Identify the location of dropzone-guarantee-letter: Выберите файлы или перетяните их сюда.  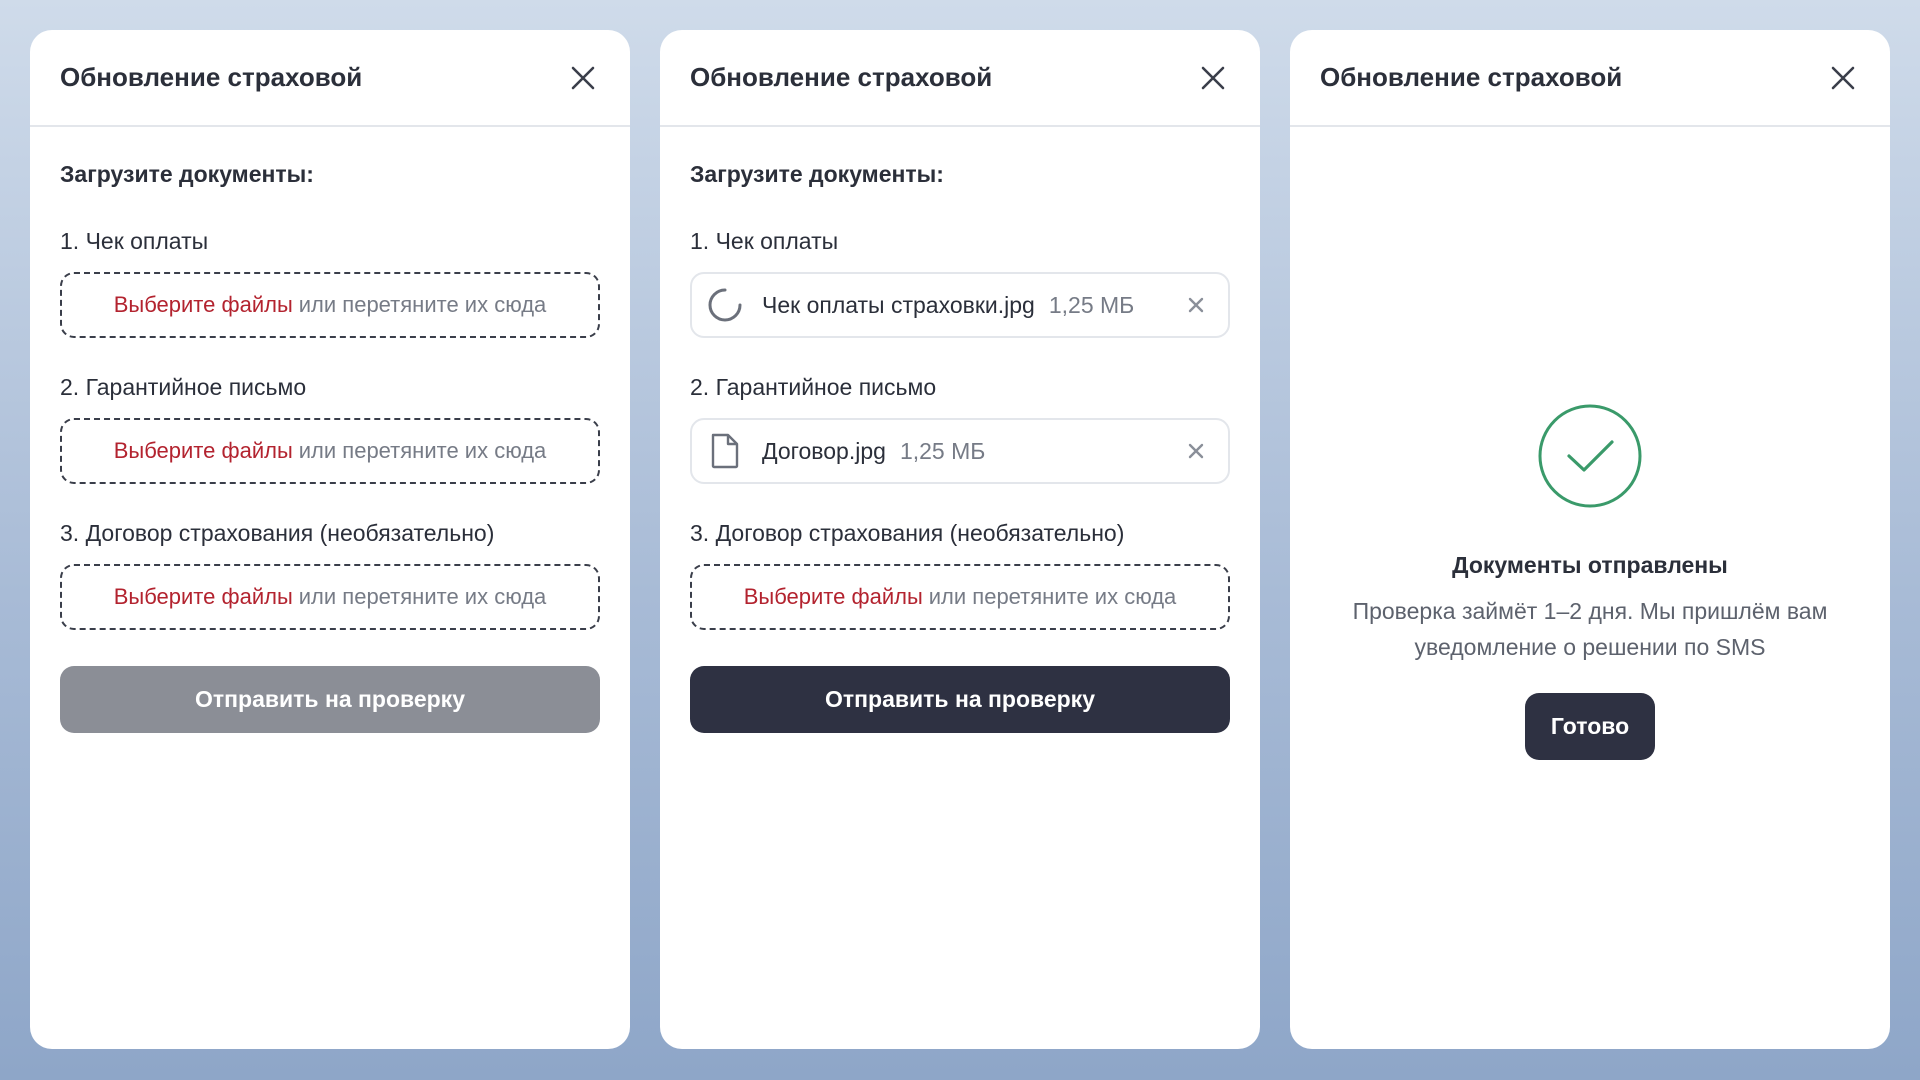
(330, 451).